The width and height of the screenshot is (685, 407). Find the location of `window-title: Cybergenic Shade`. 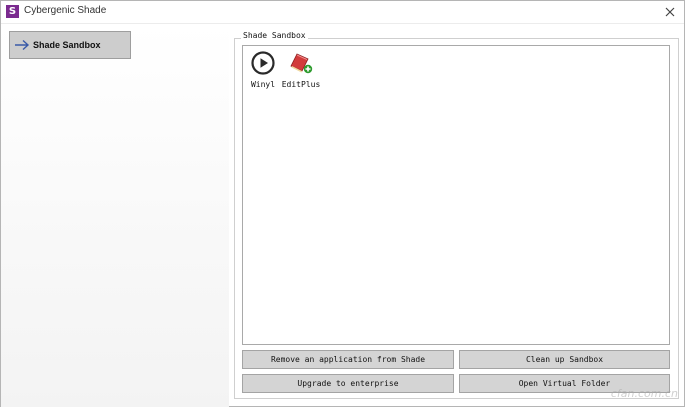

window-title: Cybergenic Shade is located at coordinates (65, 10).